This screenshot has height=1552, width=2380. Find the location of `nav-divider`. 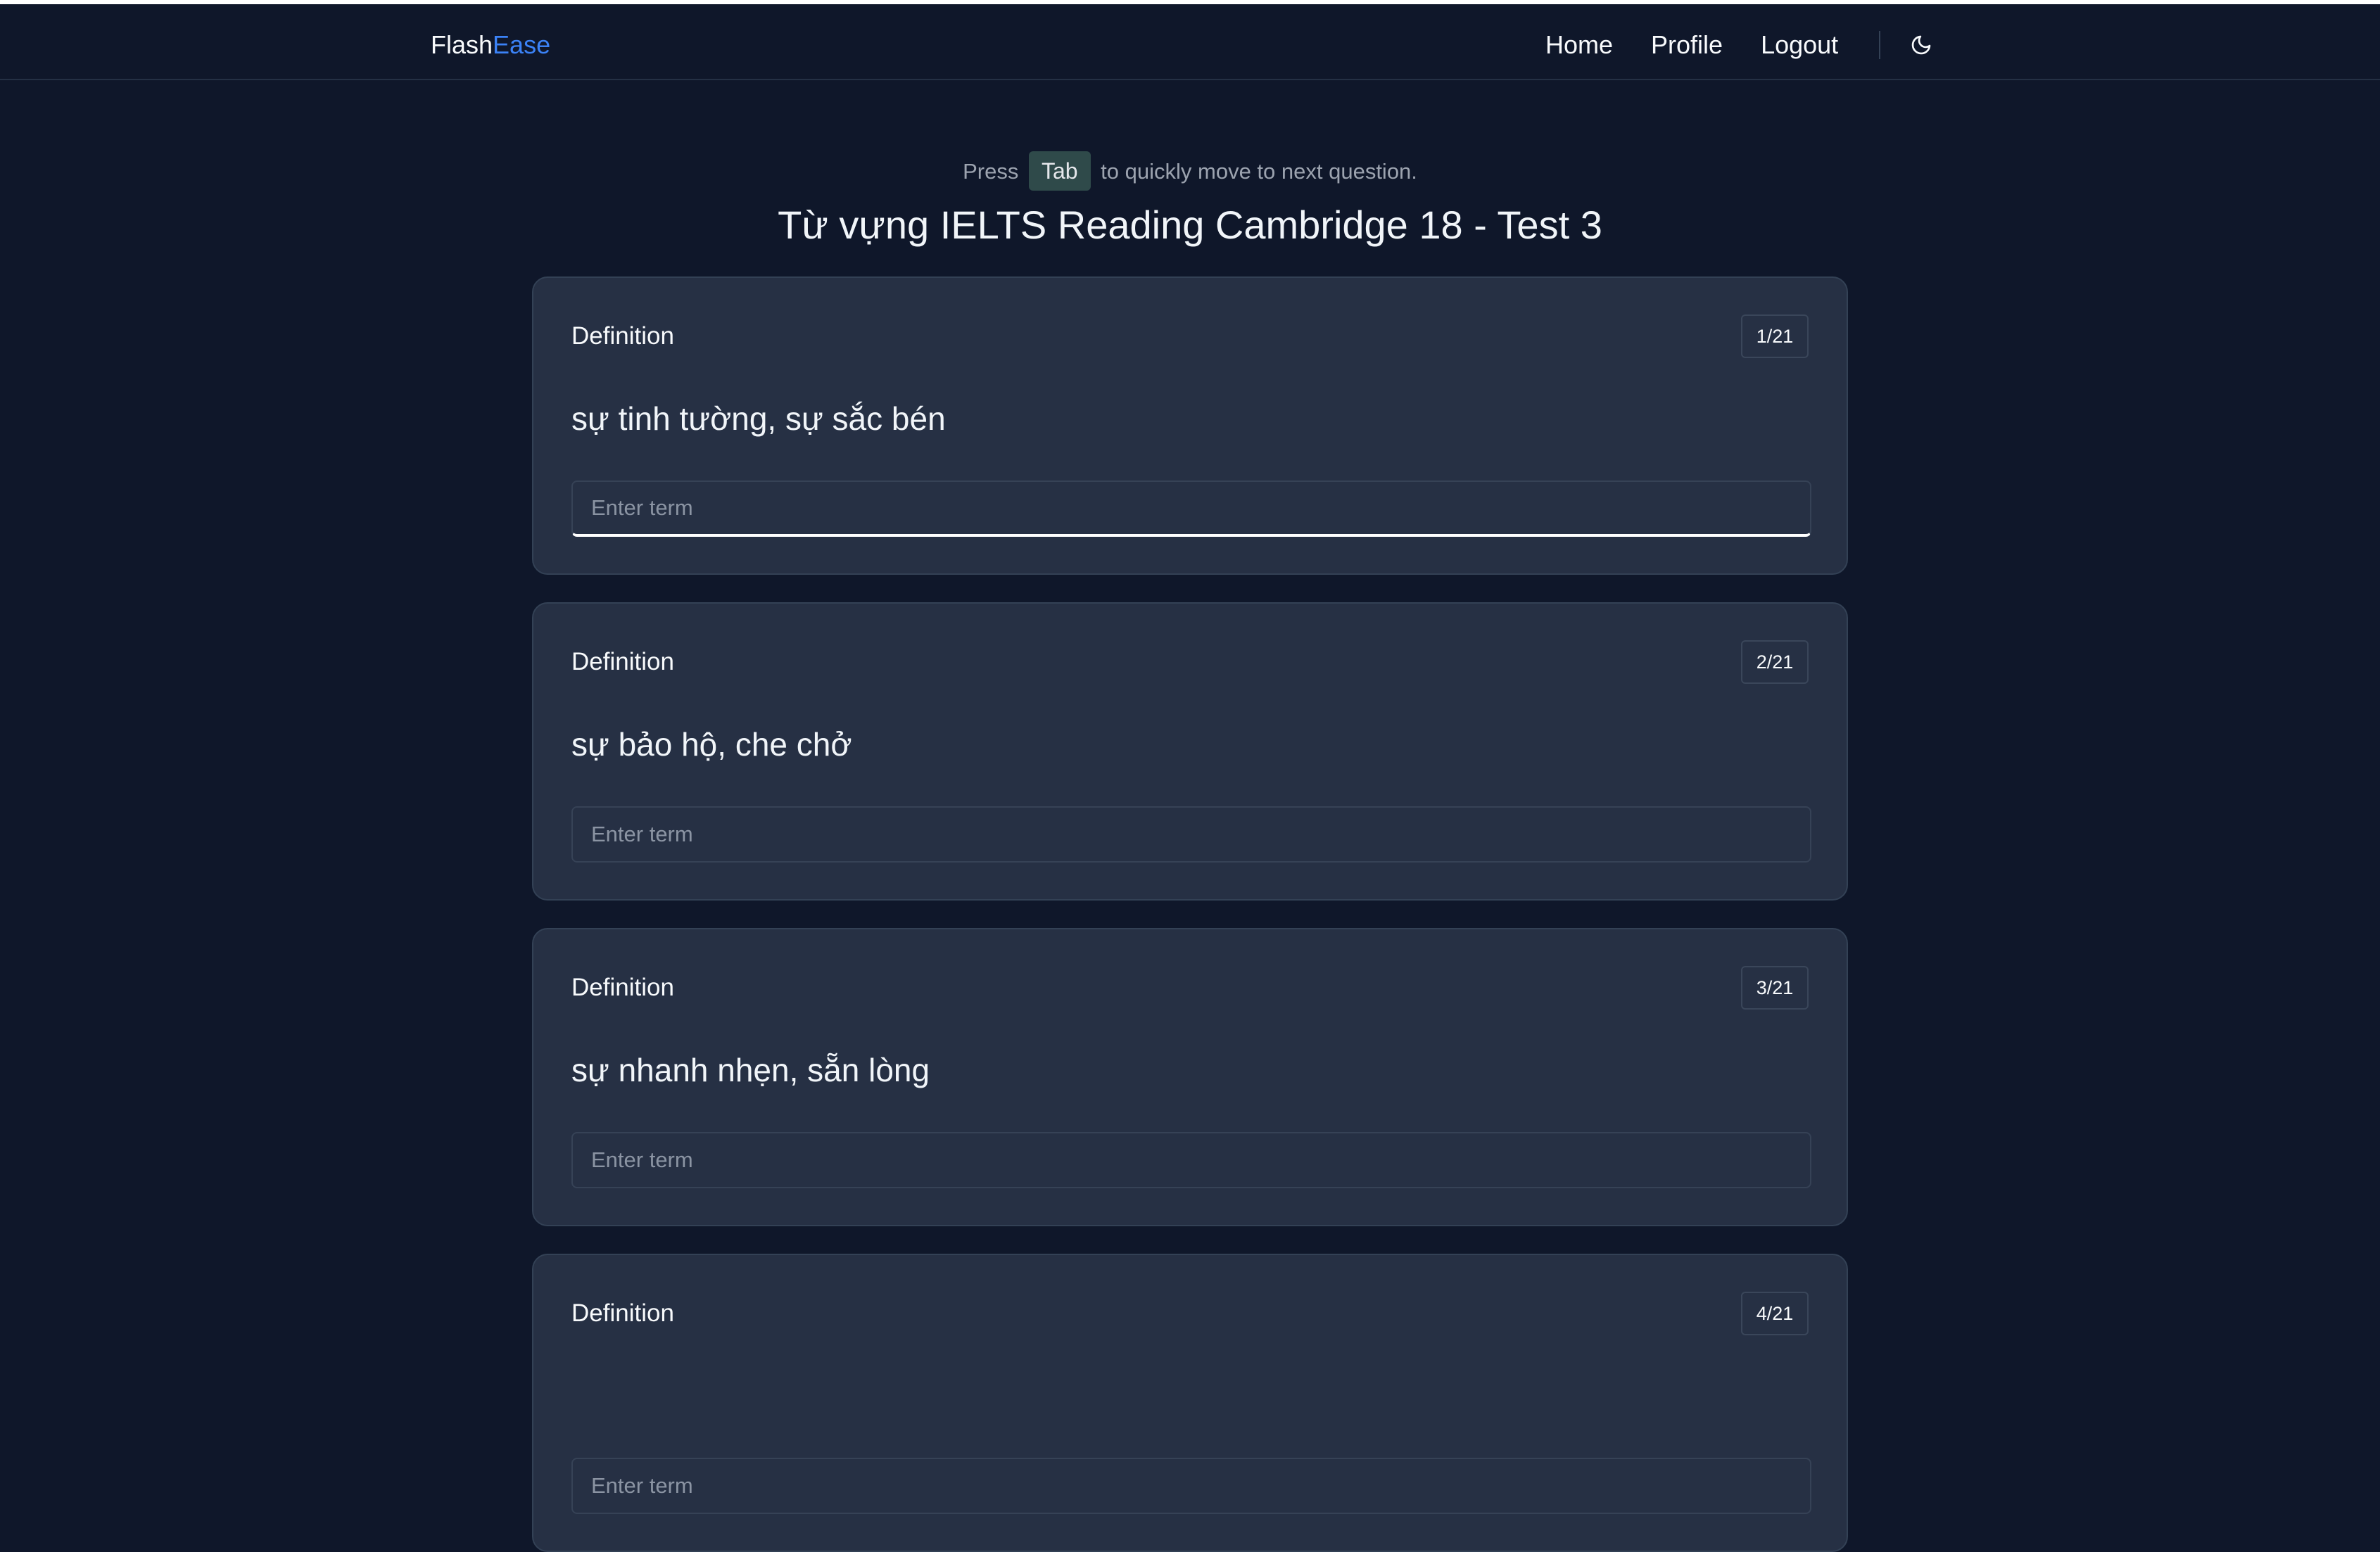

nav-divider is located at coordinates (1879, 45).